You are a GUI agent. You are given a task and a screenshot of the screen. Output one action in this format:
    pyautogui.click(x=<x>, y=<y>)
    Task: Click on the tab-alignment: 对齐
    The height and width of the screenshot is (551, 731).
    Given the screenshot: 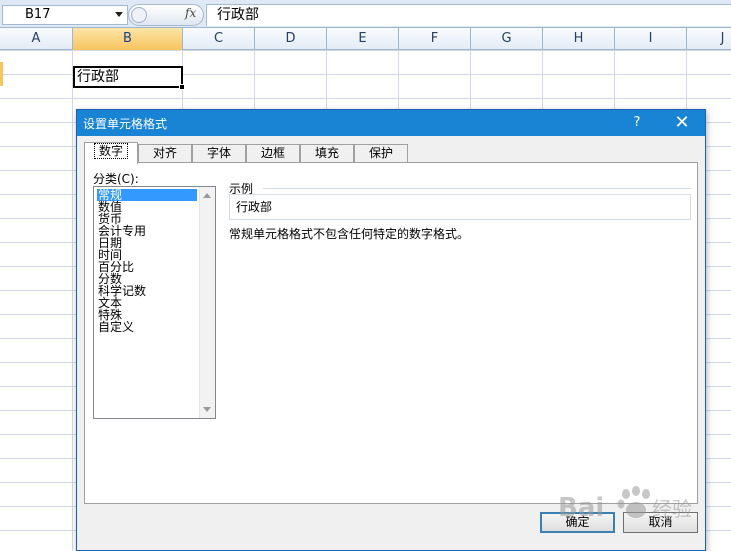 What is the action you would take?
    pyautogui.click(x=165, y=153)
    